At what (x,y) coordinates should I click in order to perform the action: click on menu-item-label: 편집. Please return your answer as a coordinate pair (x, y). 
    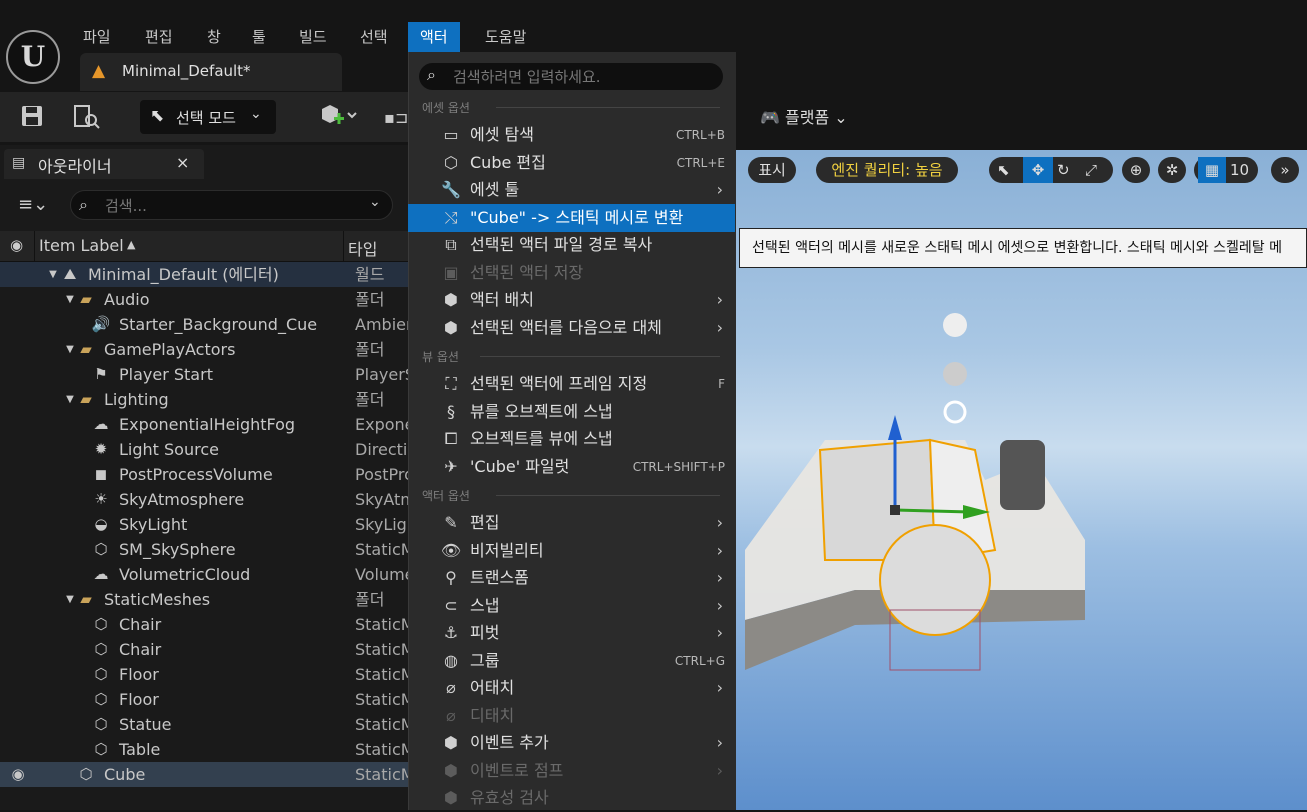
    Looking at the image, I should click on (485, 522).